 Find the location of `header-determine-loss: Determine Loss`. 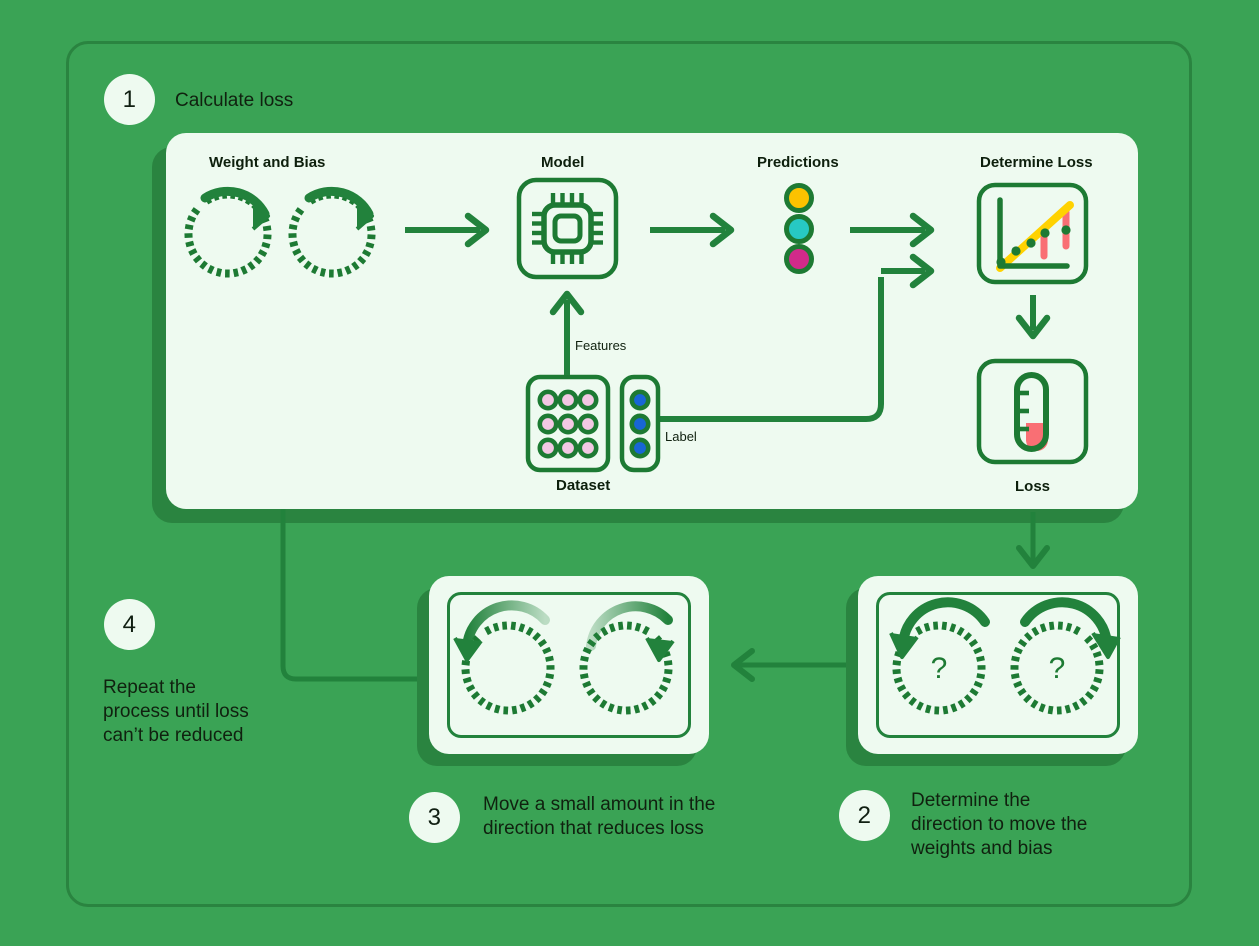

header-determine-loss: Determine Loss is located at coordinates (1036, 162).